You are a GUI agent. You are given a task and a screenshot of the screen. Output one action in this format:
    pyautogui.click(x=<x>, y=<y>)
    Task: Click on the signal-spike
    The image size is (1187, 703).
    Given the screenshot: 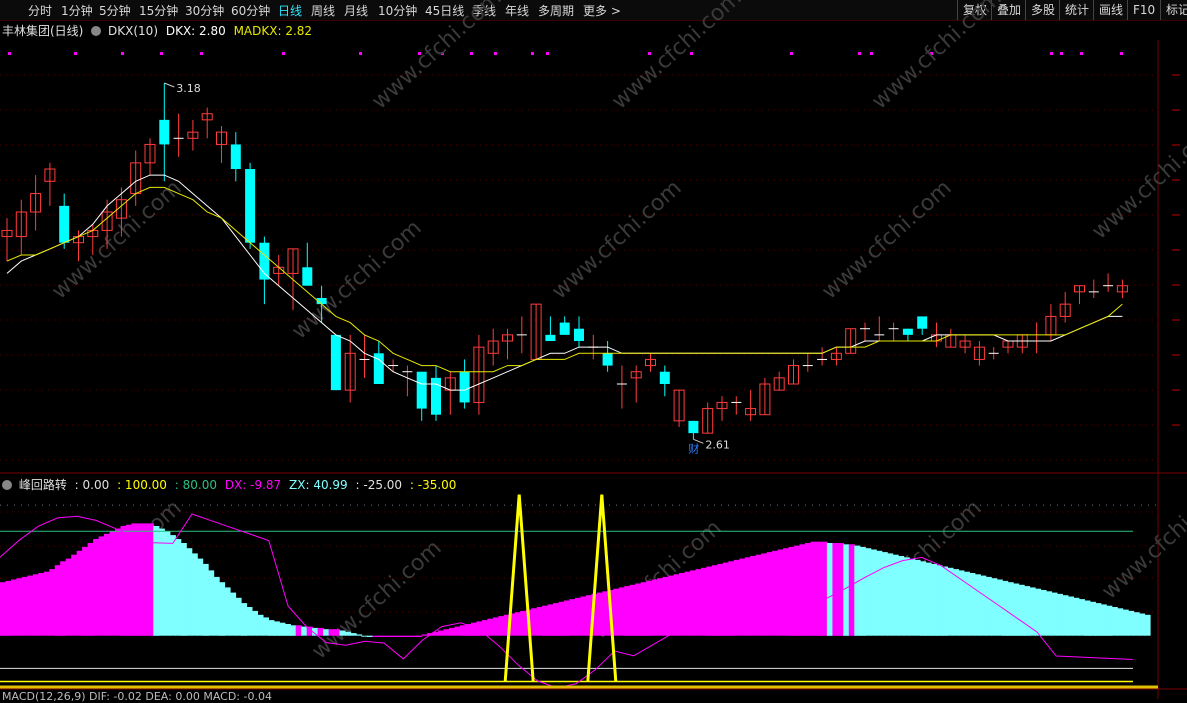 What is the action you would take?
    pyautogui.click(x=519, y=588)
    